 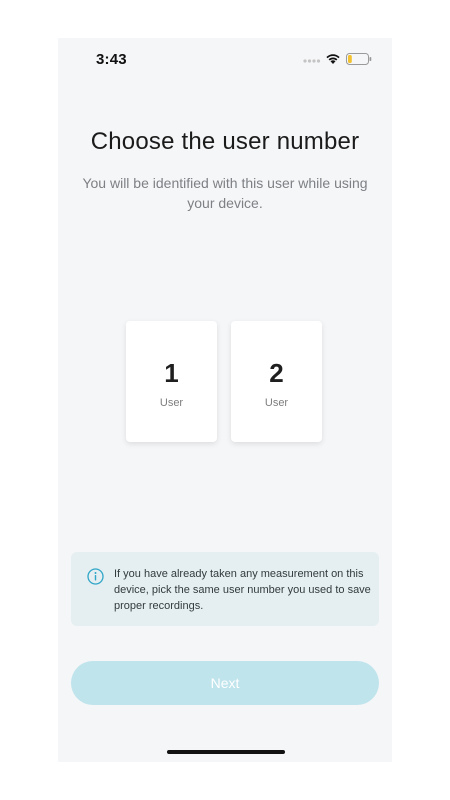 What do you see at coordinates (333, 59) in the screenshot?
I see `wifi-icon` at bounding box center [333, 59].